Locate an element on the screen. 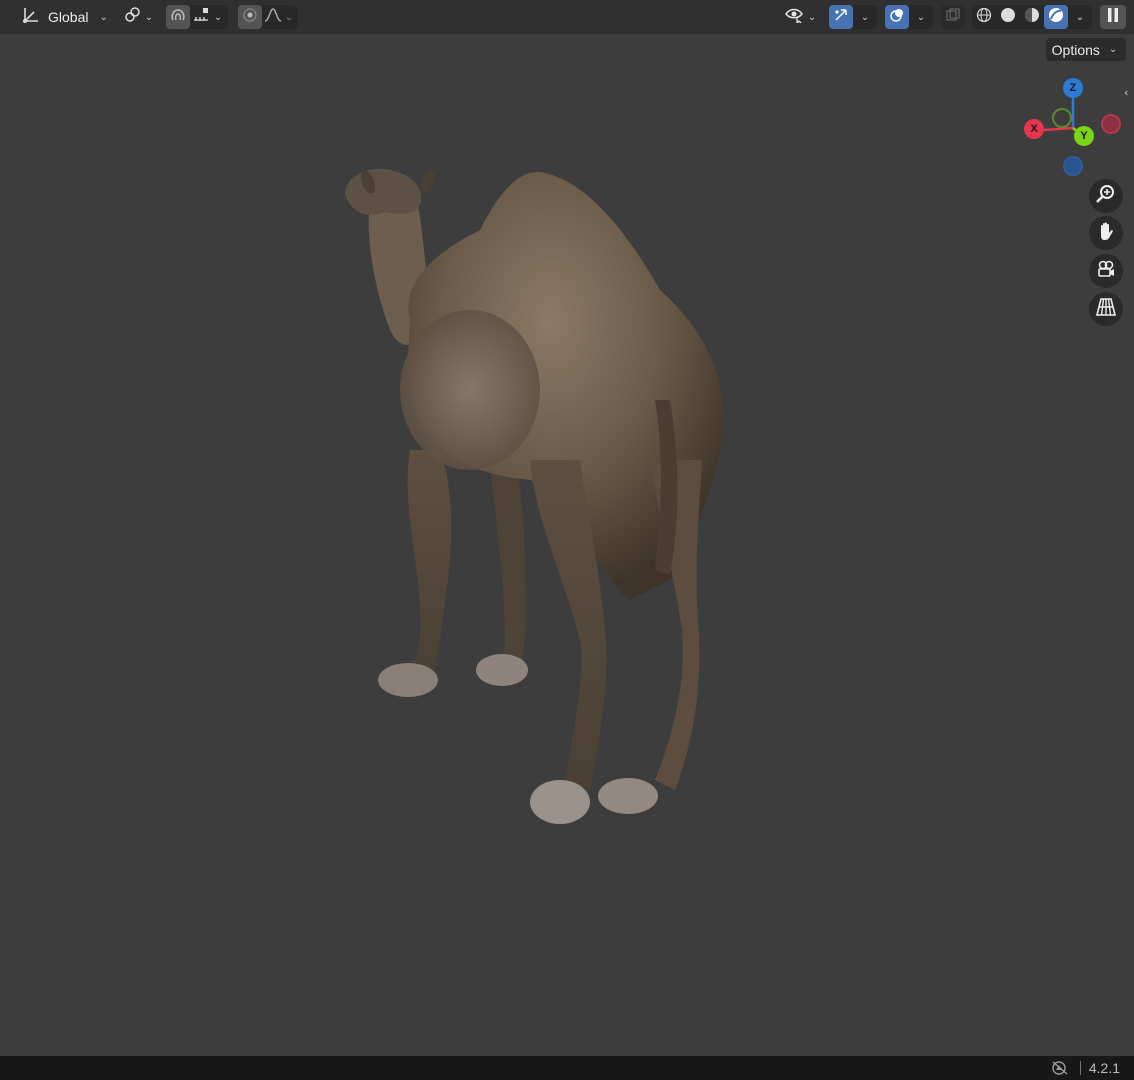 This screenshot has width=1134, height=1080. selectability-visibility-dropdown: ⌄ is located at coordinates (802, 17).